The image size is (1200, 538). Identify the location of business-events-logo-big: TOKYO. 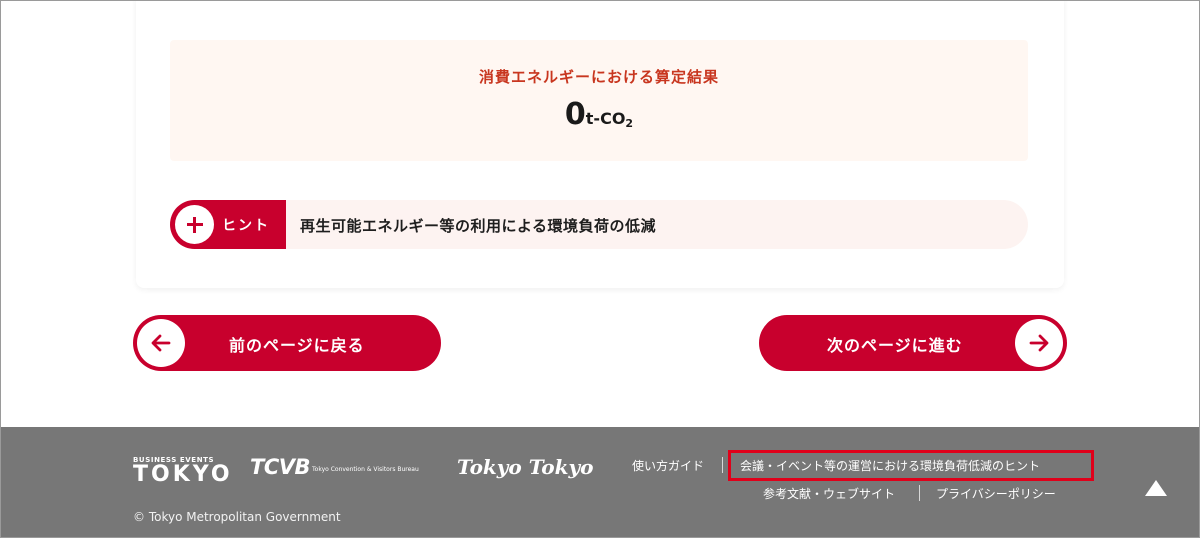
(183, 474).